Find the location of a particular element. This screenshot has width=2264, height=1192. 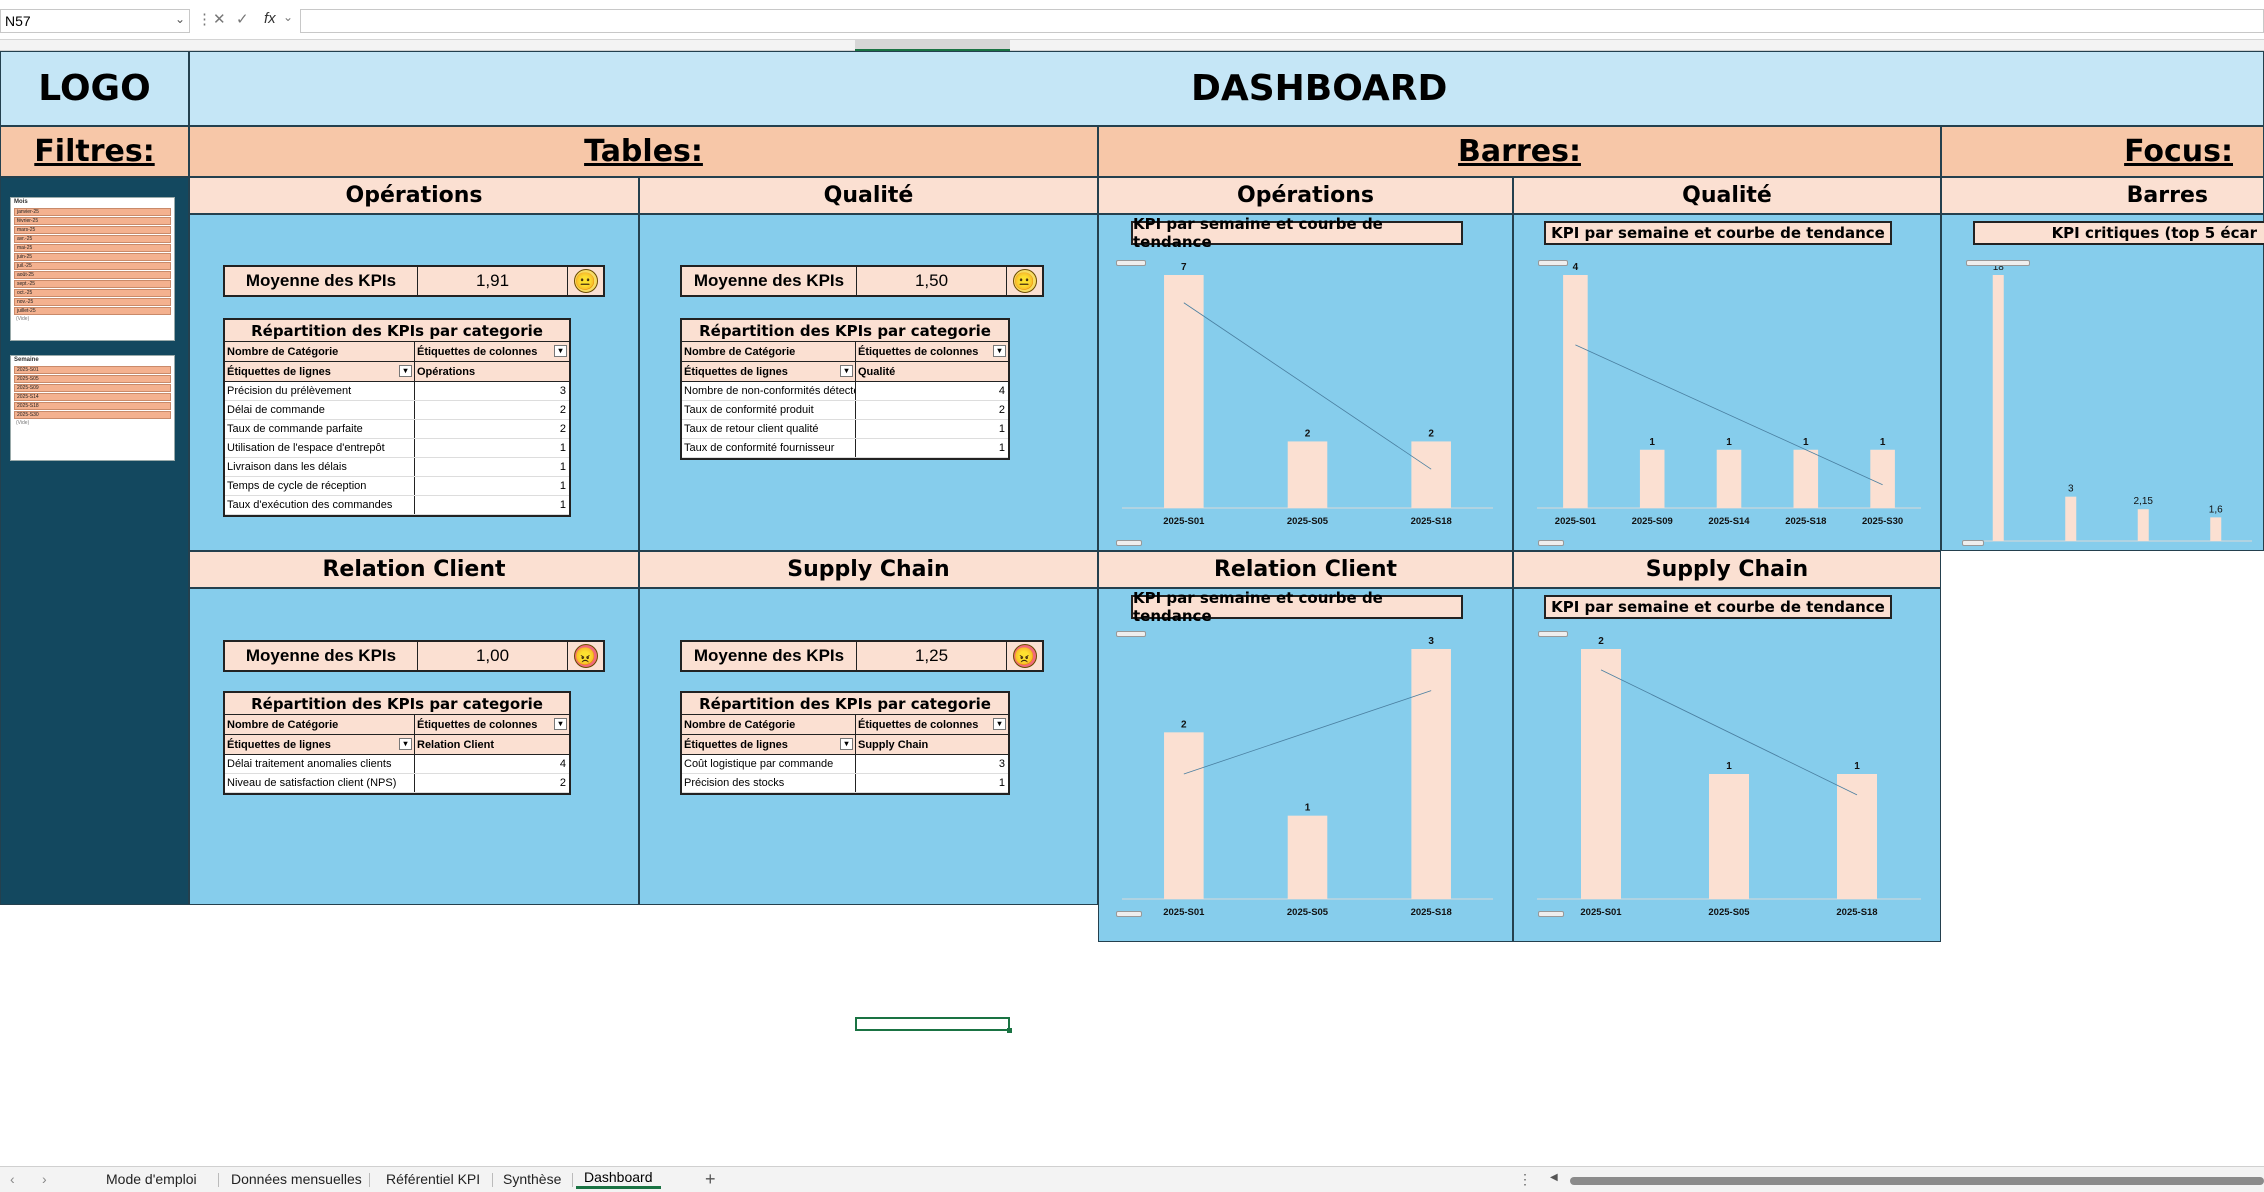

horizontal-scrollbar: ◀ is located at coordinates (1907, 1178).